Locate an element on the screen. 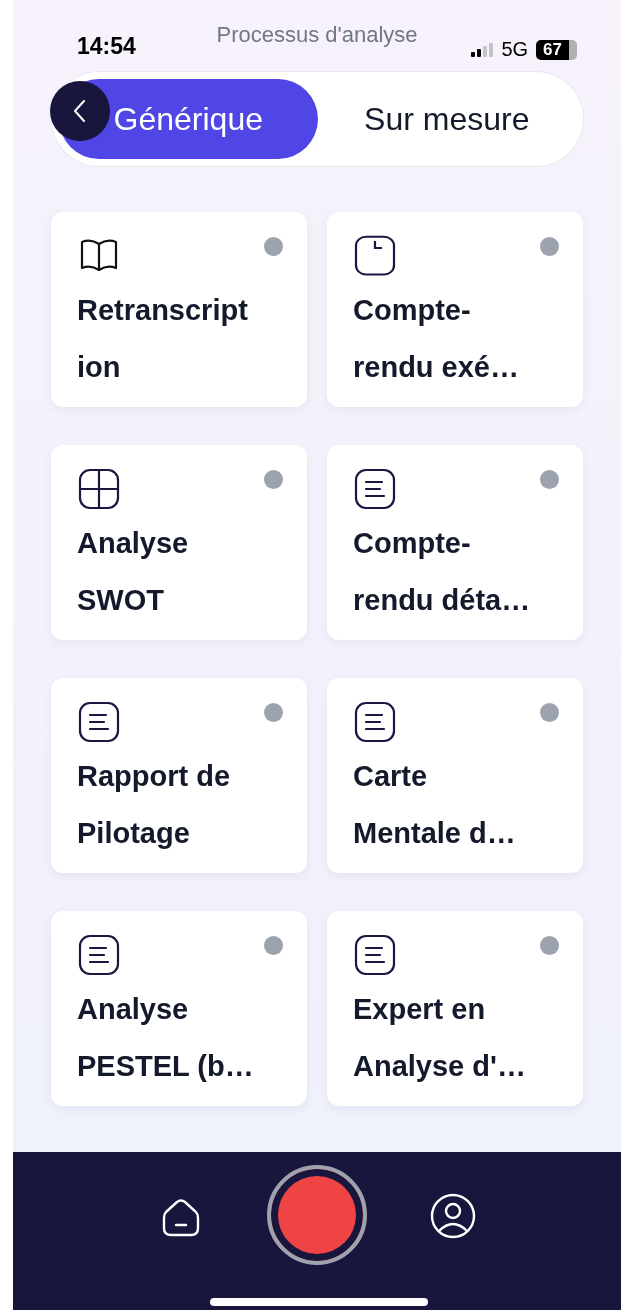  back-button is located at coordinates (80, 111).